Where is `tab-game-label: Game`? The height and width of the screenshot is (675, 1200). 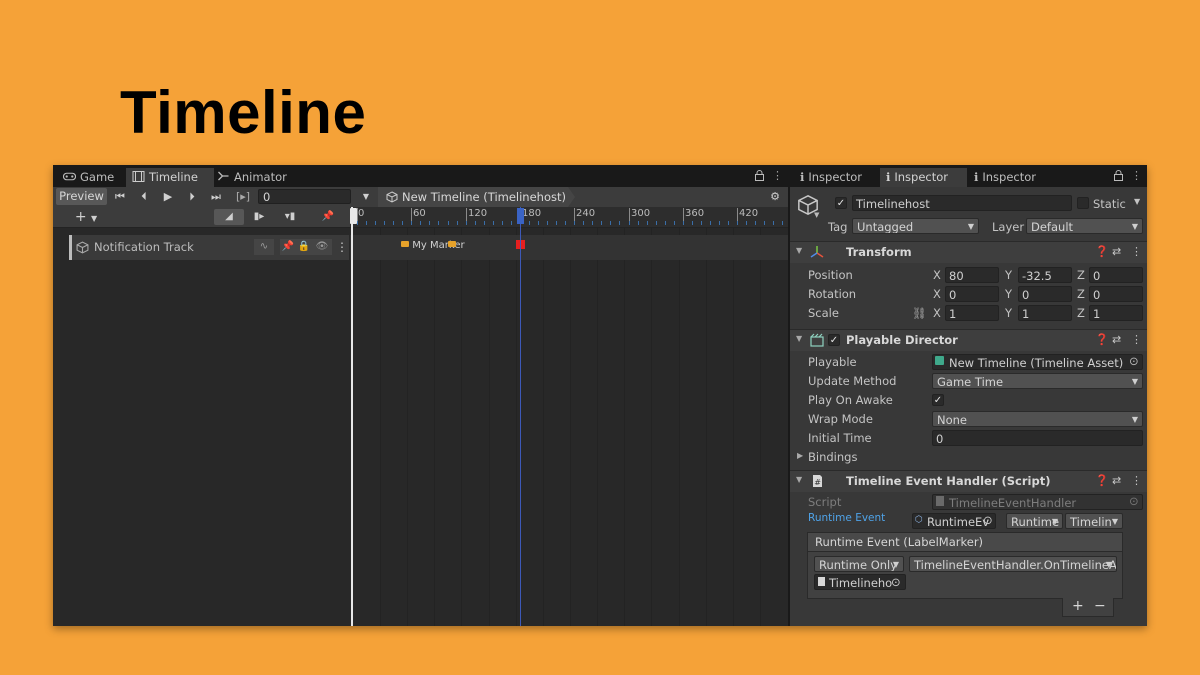 tab-game-label: Game is located at coordinates (97, 177).